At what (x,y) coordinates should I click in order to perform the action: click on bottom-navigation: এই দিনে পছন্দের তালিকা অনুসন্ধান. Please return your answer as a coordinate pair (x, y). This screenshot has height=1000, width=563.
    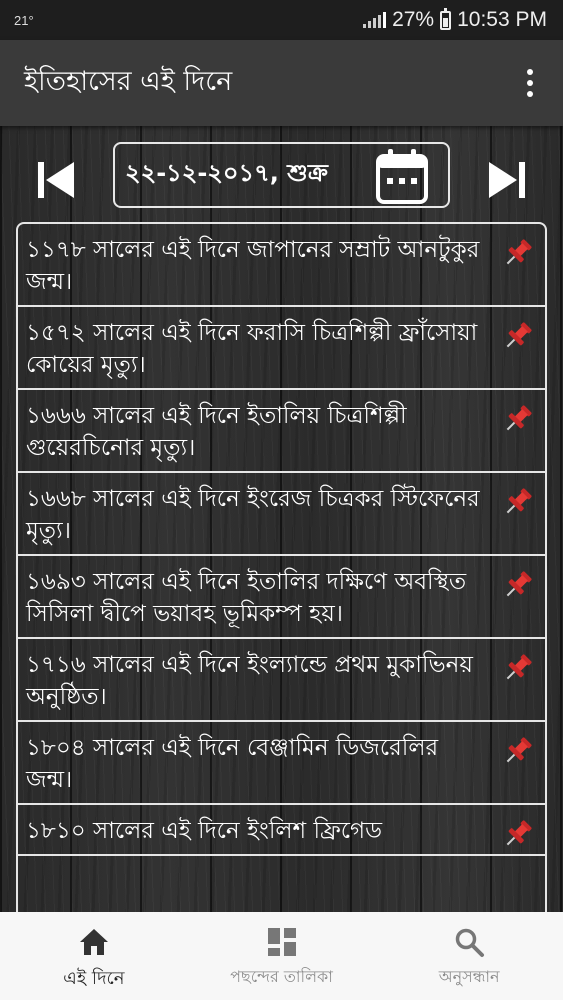
    Looking at the image, I should click on (281, 956).